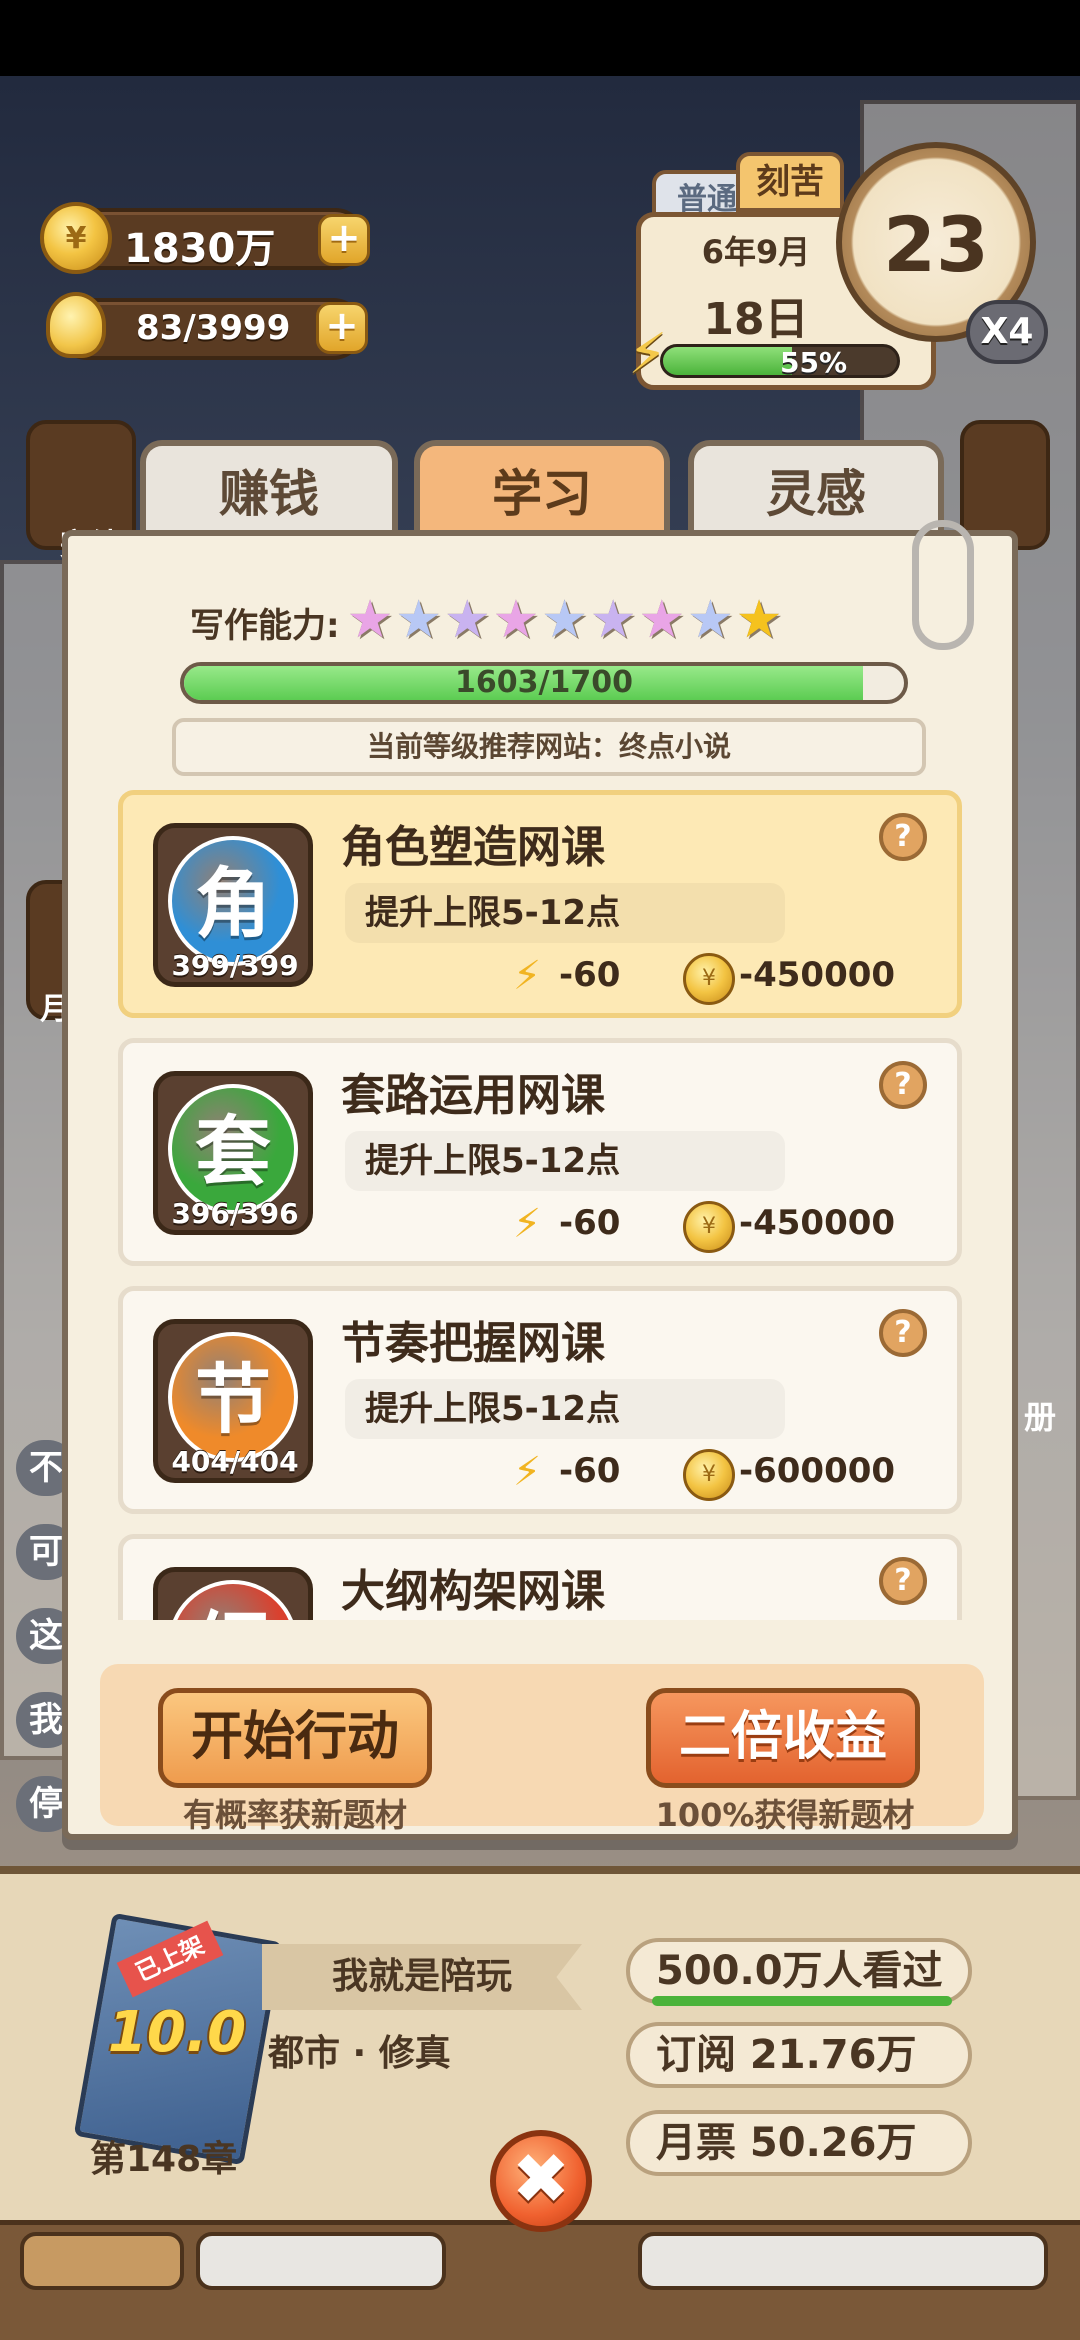 This screenshot has height=2340, width=1080. Describe the element at coordinates (1007, 332) in the screenshot. I see `speed-multiplier-button: X4` at that location.